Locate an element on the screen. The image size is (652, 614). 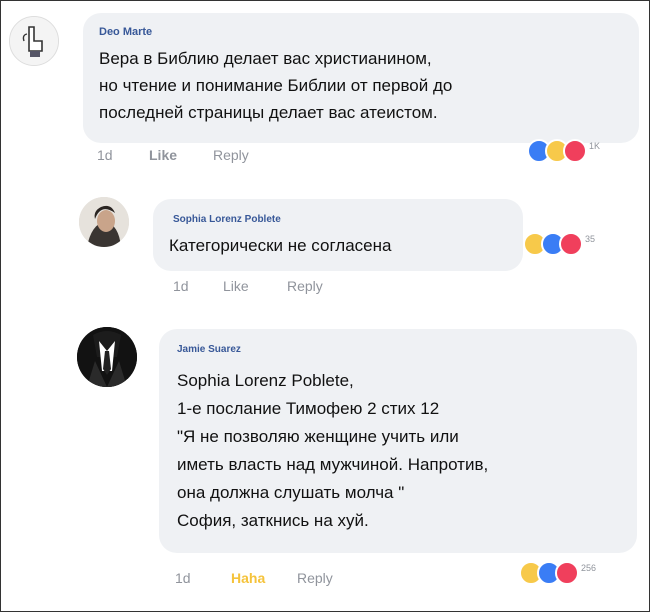
raised-hand-avatar-icon is located at coordinates (34, 41).